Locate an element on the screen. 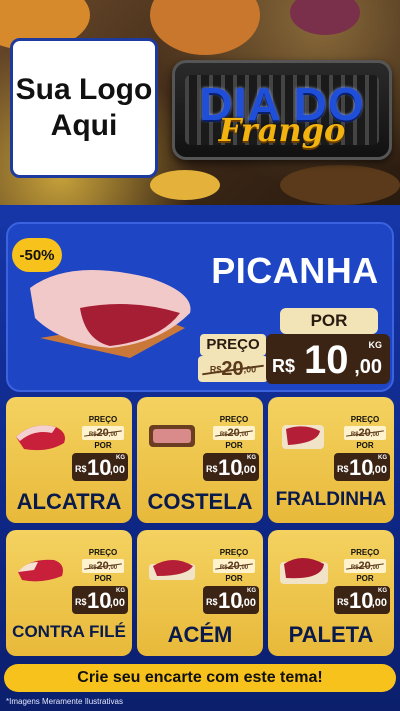 This screenshot has width=400, height=711. hero-new-int: 10 is located at coordinates (326, 360).